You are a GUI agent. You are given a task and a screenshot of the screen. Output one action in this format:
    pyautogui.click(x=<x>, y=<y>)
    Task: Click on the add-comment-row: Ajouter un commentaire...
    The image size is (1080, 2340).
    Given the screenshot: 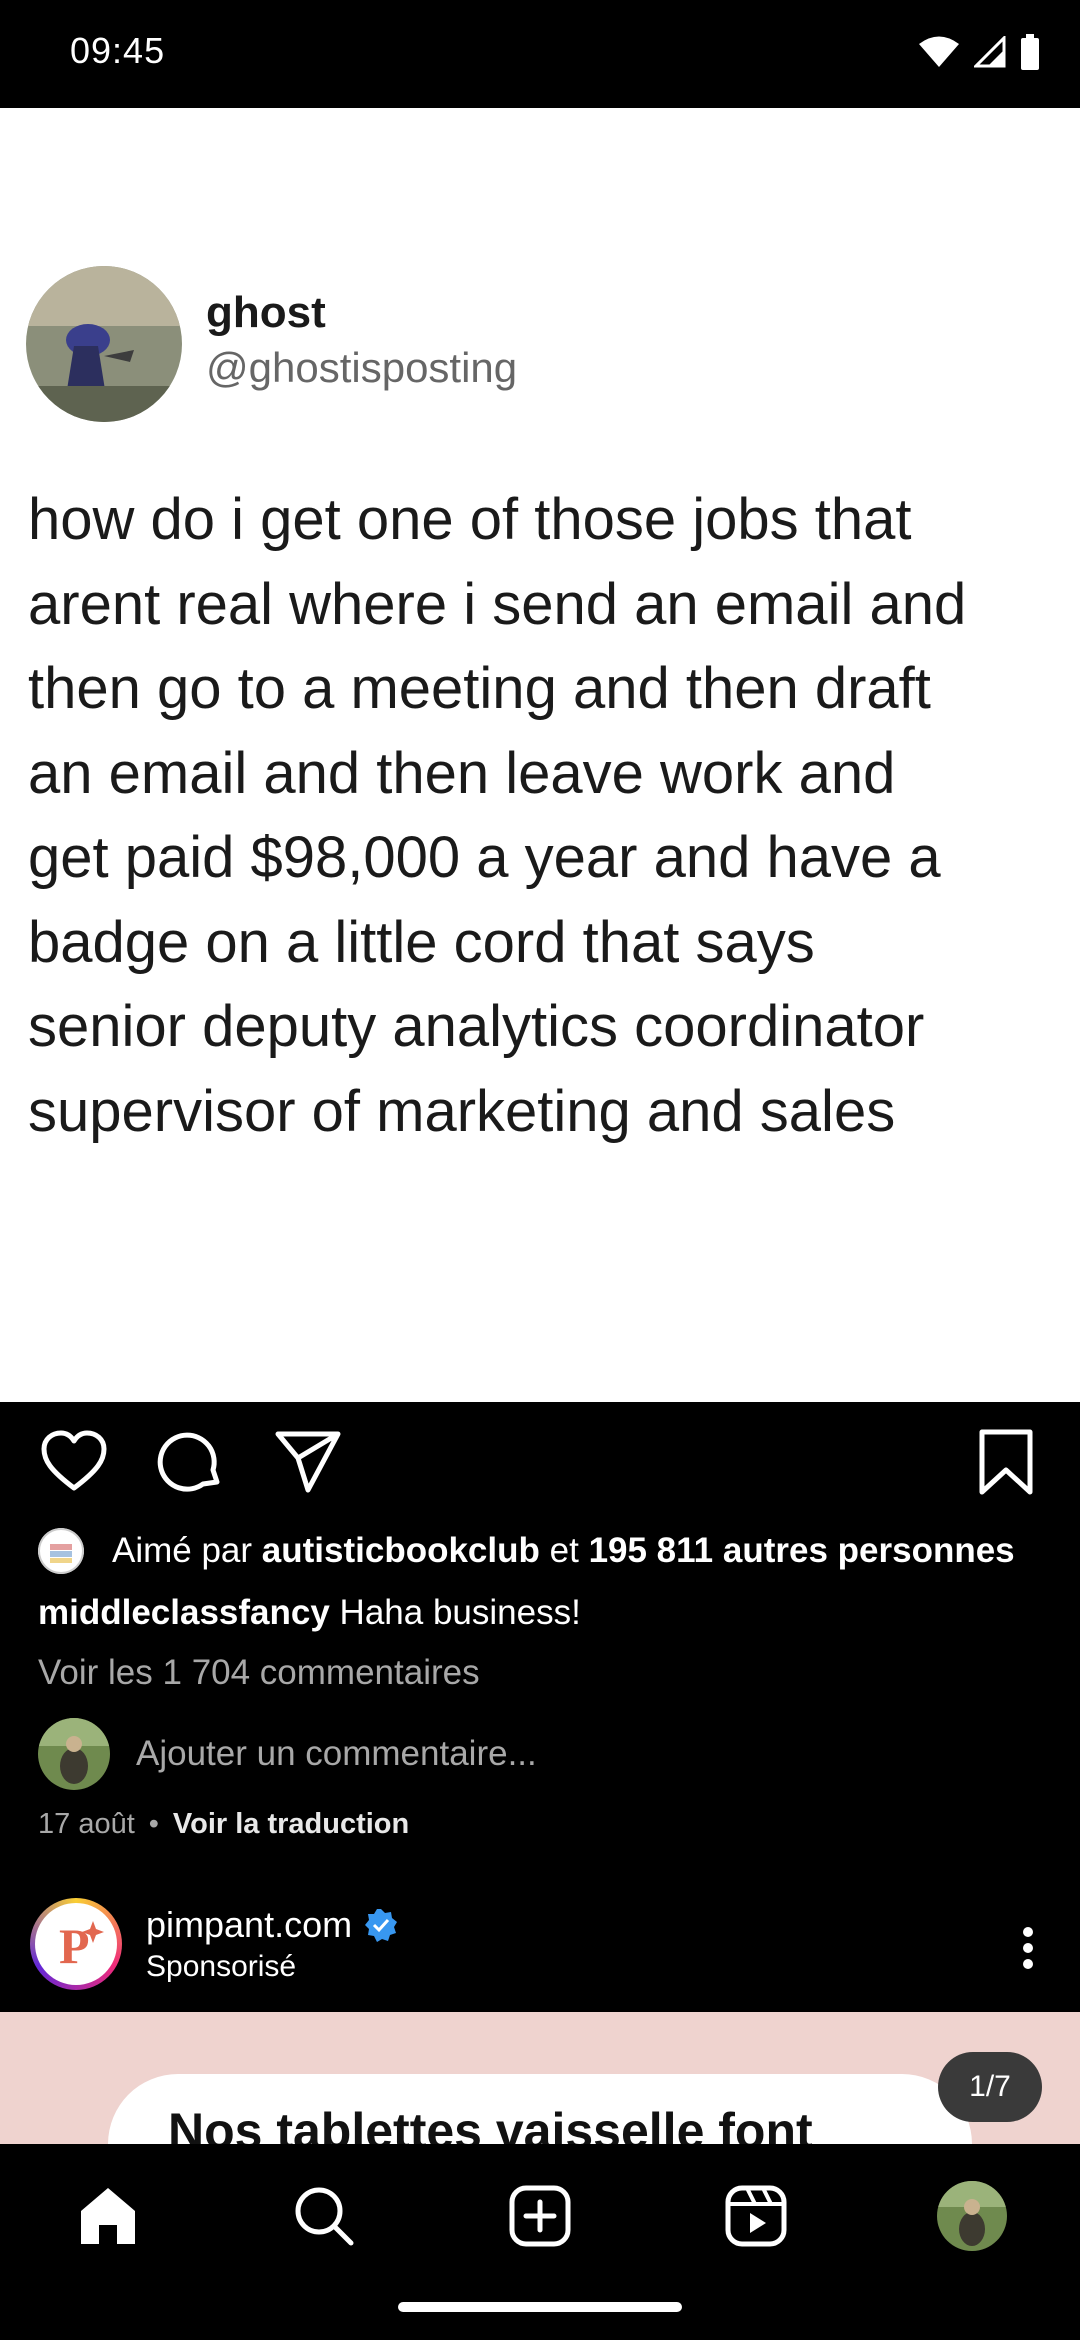 What is the action you would take?
    pyautogui.click(x=287, y=1754)
    